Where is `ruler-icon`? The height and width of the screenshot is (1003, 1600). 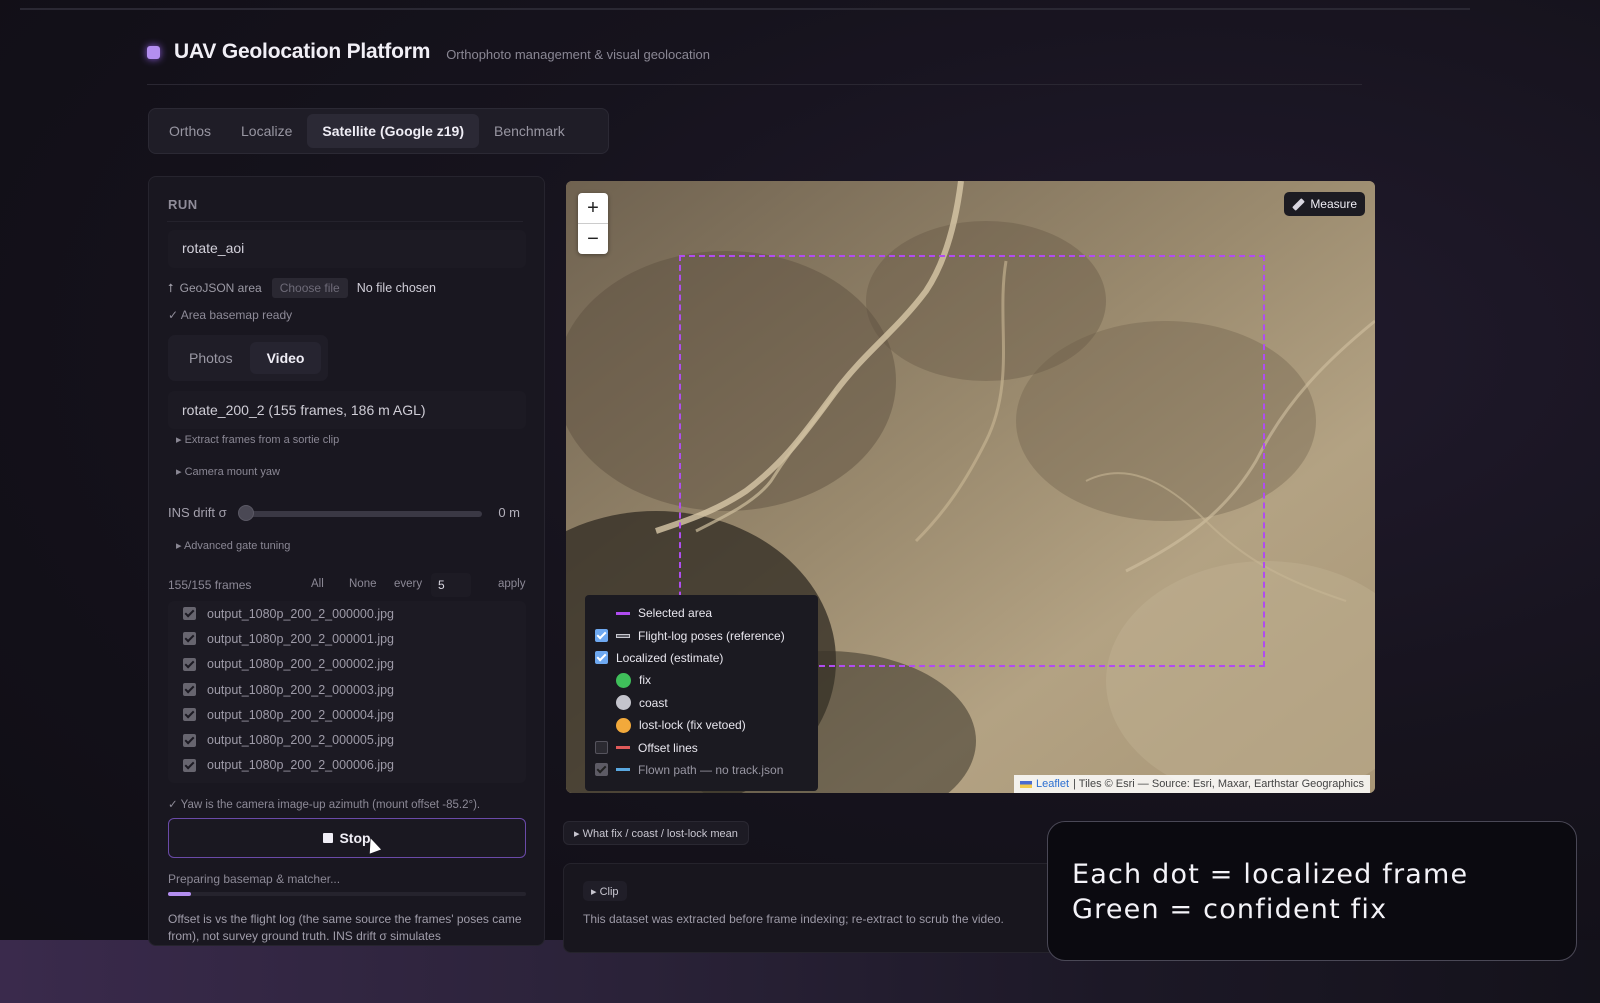 ruler-icon is located at coordinates (1299, 204).